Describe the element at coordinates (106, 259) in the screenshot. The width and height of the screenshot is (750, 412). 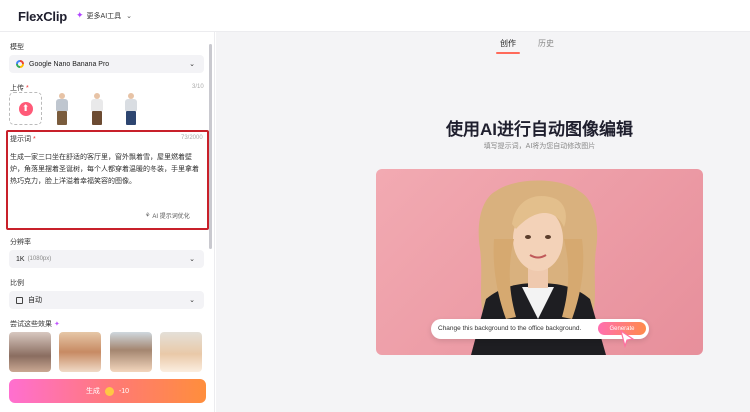
I see `resolution-select: 1K (1080px) ⌄` at that location.